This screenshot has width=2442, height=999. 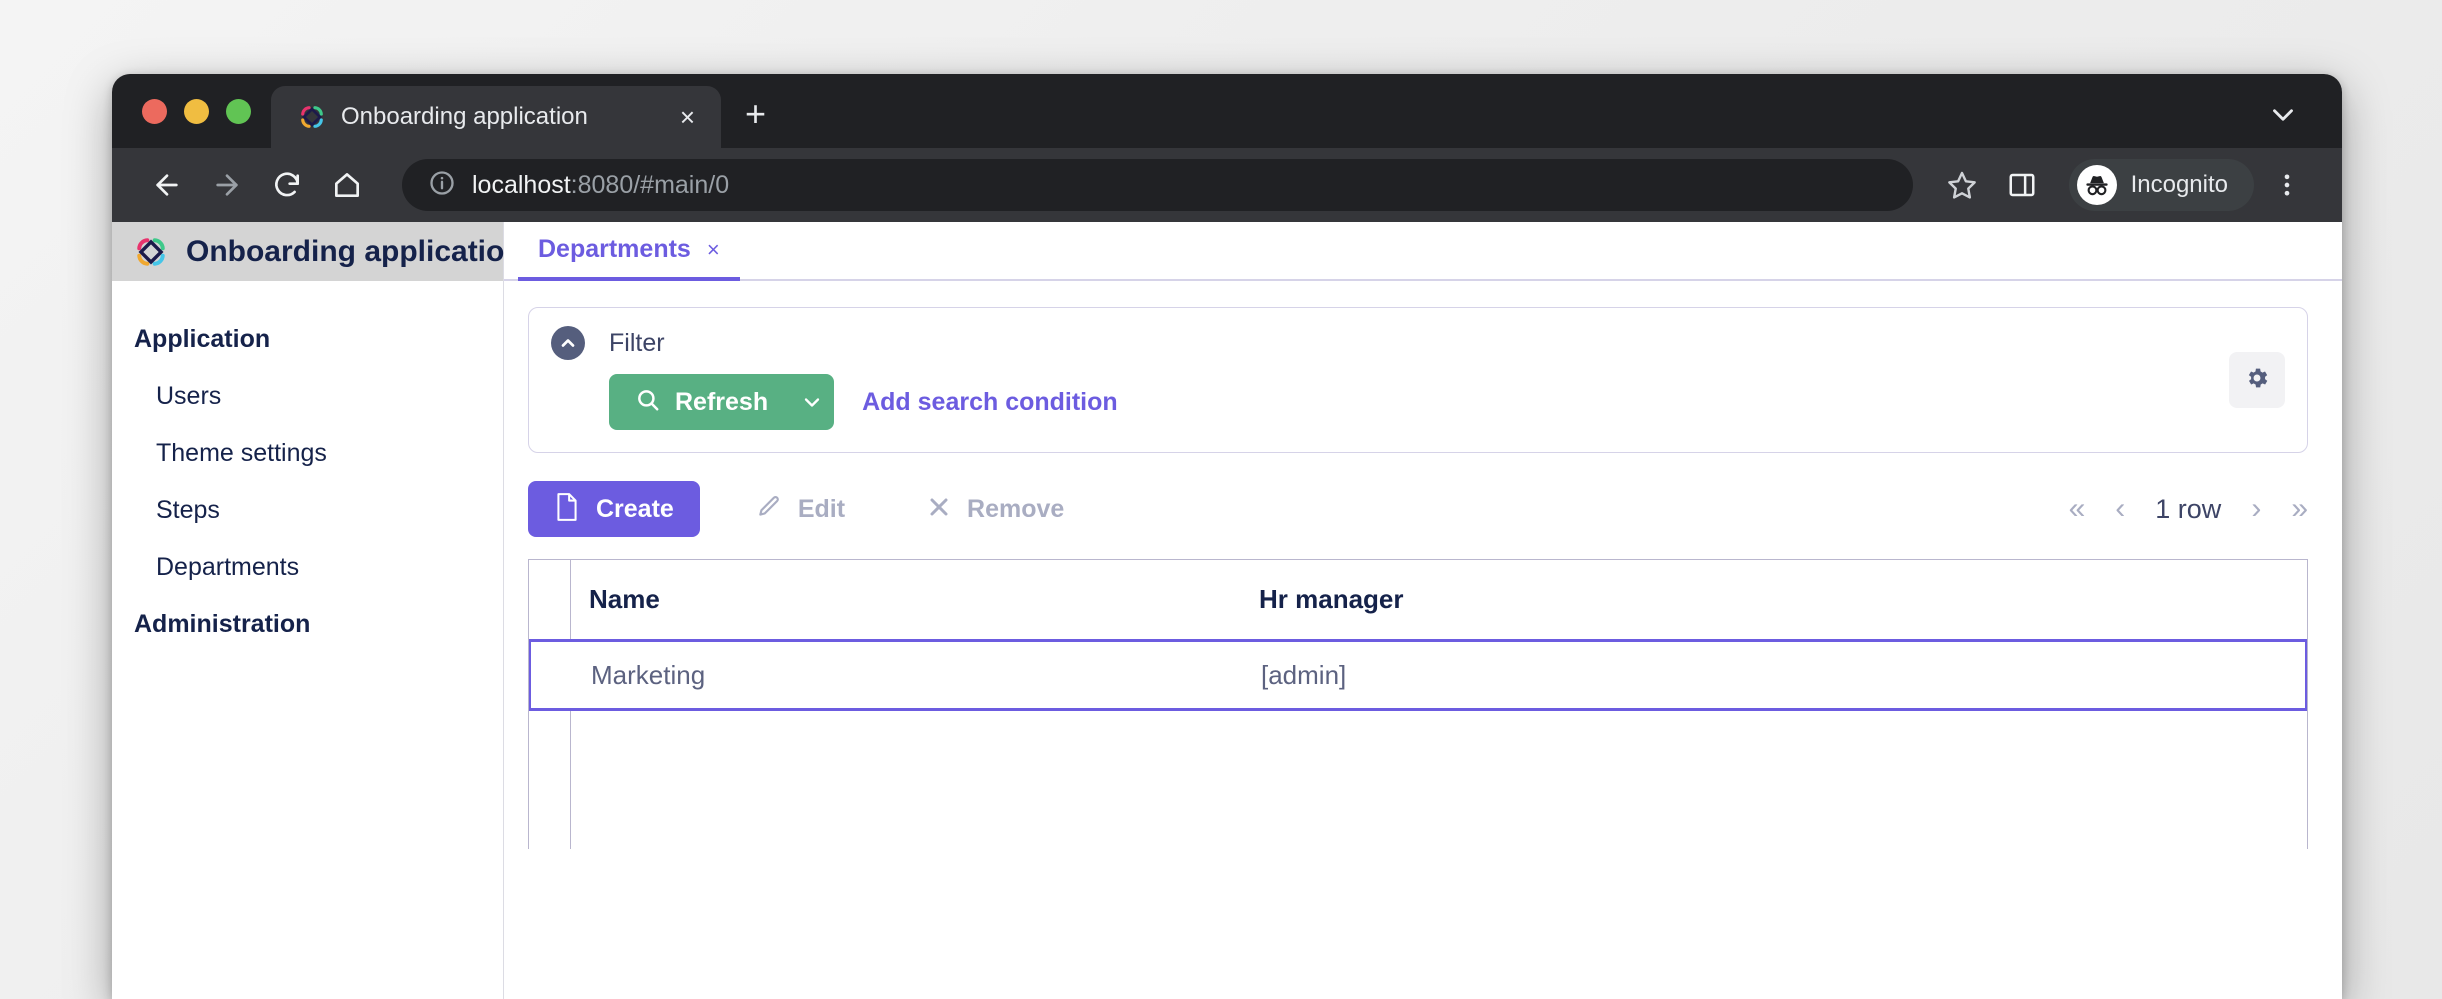 What do you see at coordinates (637, 342) in the screenshot?
I see `filter-title: Filter` at bounding box center [637, 342].